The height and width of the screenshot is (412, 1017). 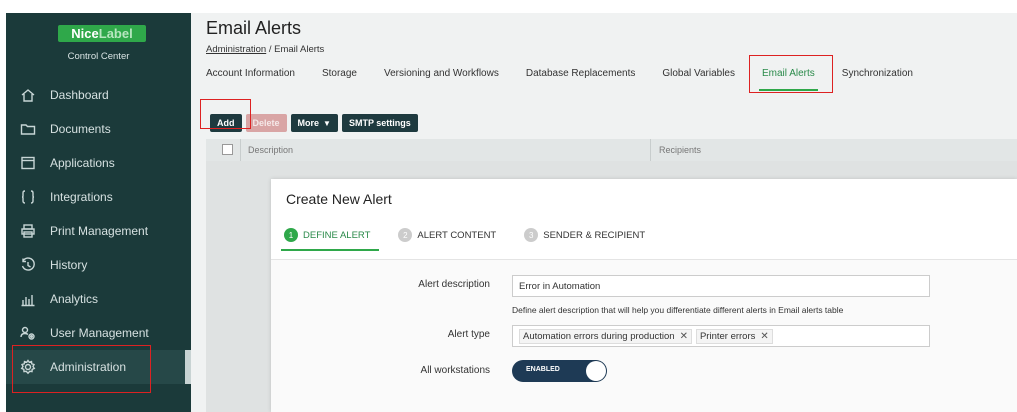 I want to click on alert-description-label: Alert description, so click(x=454, y=284).